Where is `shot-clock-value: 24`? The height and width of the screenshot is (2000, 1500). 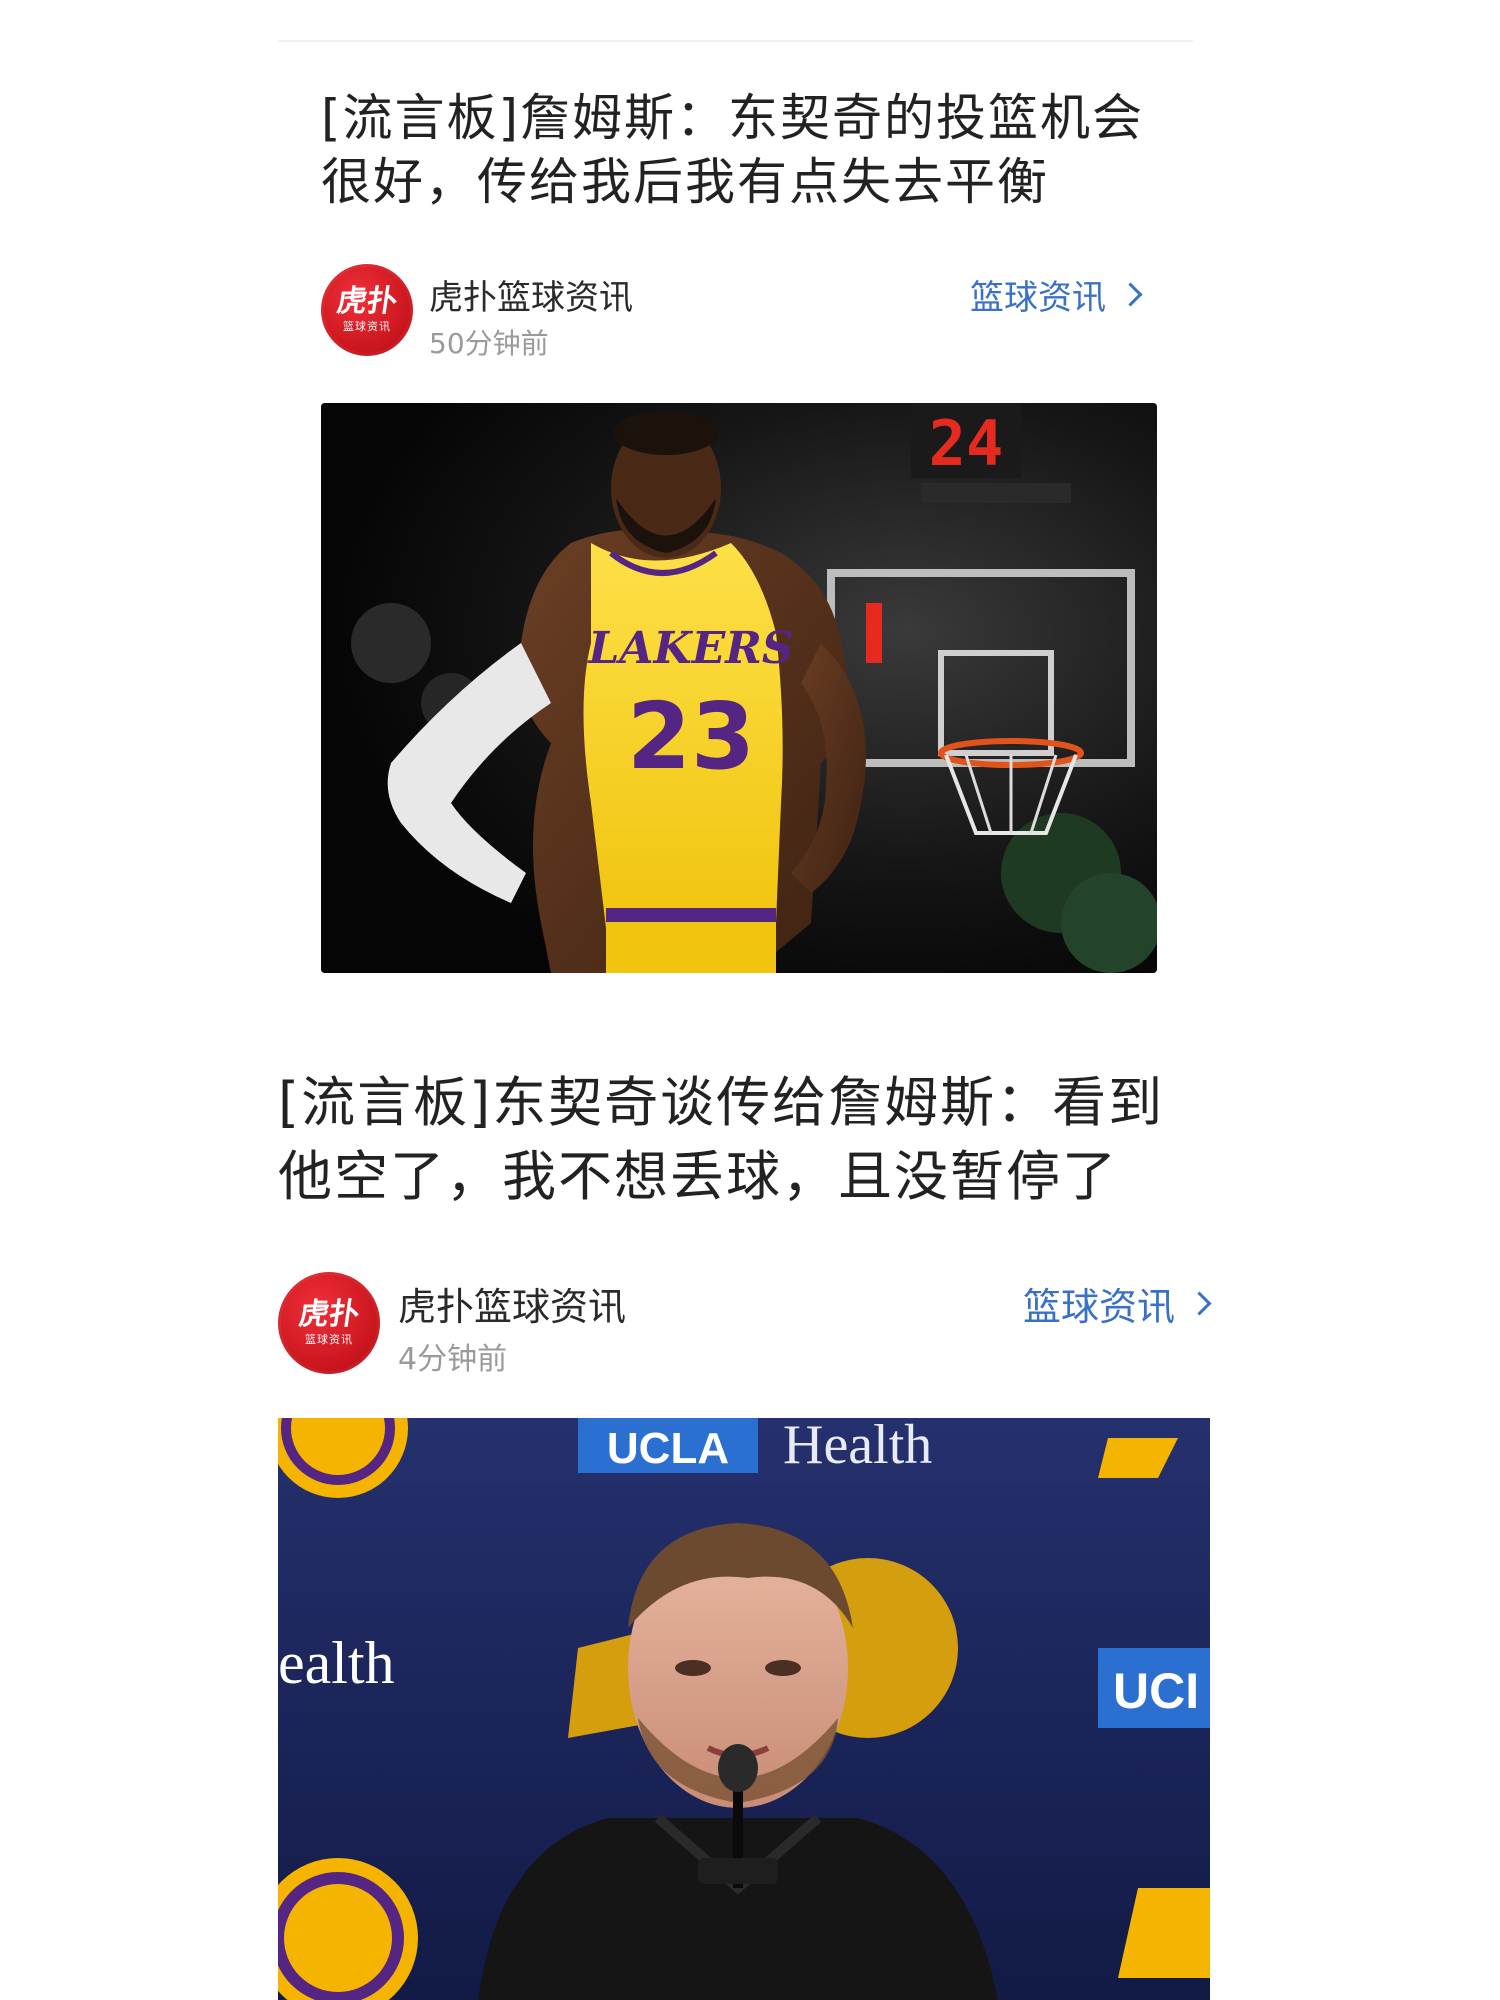
shot-clock-value: 24 is located at coordinates (966, 443).